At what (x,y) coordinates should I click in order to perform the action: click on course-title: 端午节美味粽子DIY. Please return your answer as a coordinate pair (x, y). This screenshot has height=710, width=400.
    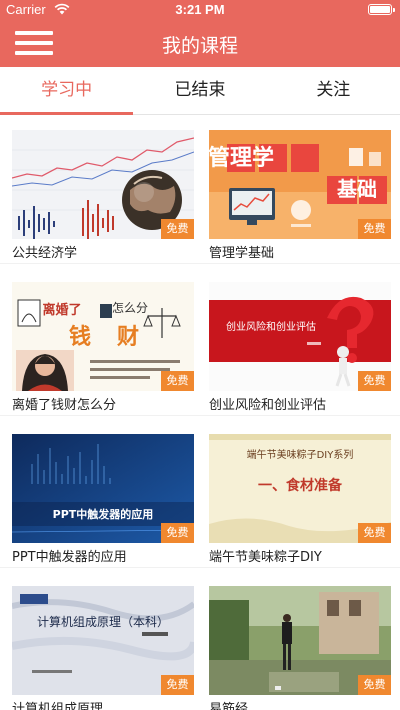
    Looking at the image, I should click on (265, 557).